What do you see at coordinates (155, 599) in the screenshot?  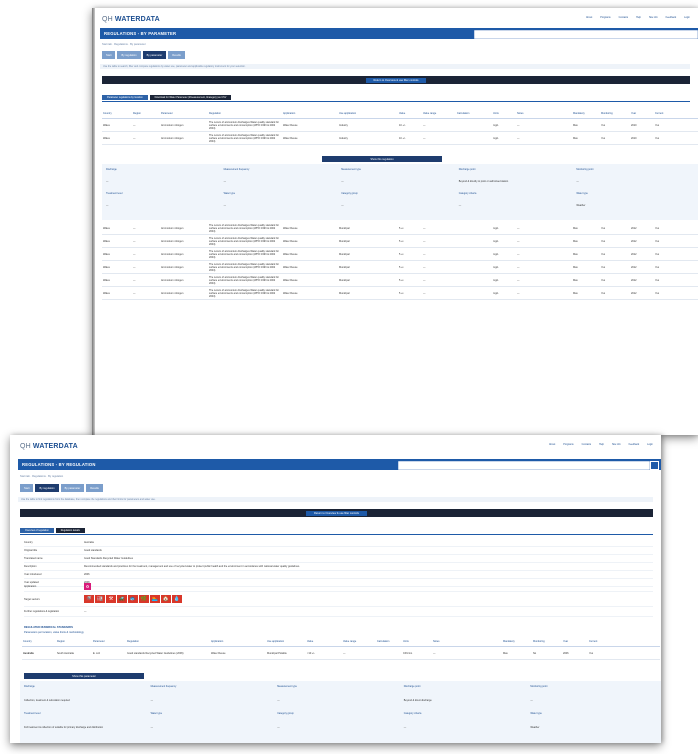 I see `target-sector-icon: 🏊` at bounding box center [155, 599].